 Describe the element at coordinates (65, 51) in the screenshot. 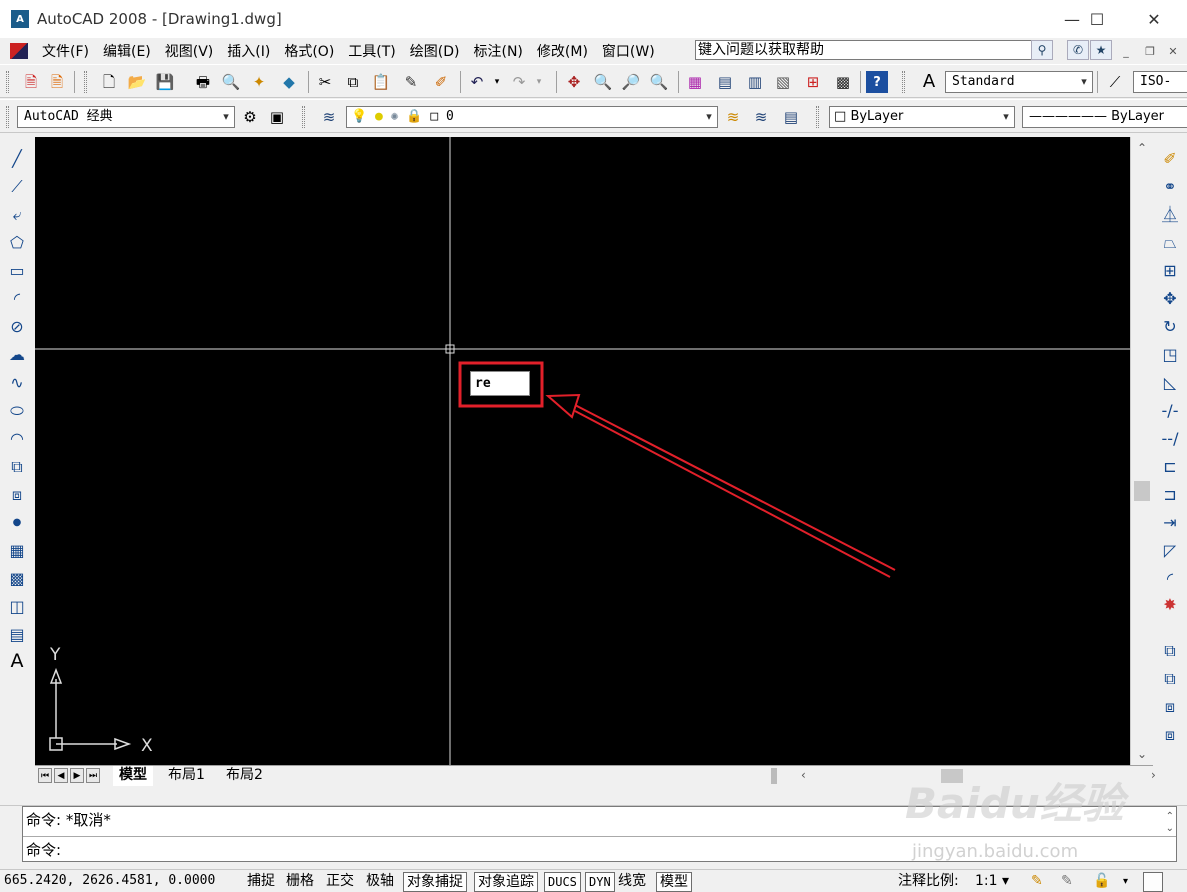

I see `menu-file: 文件(F)` at that location.